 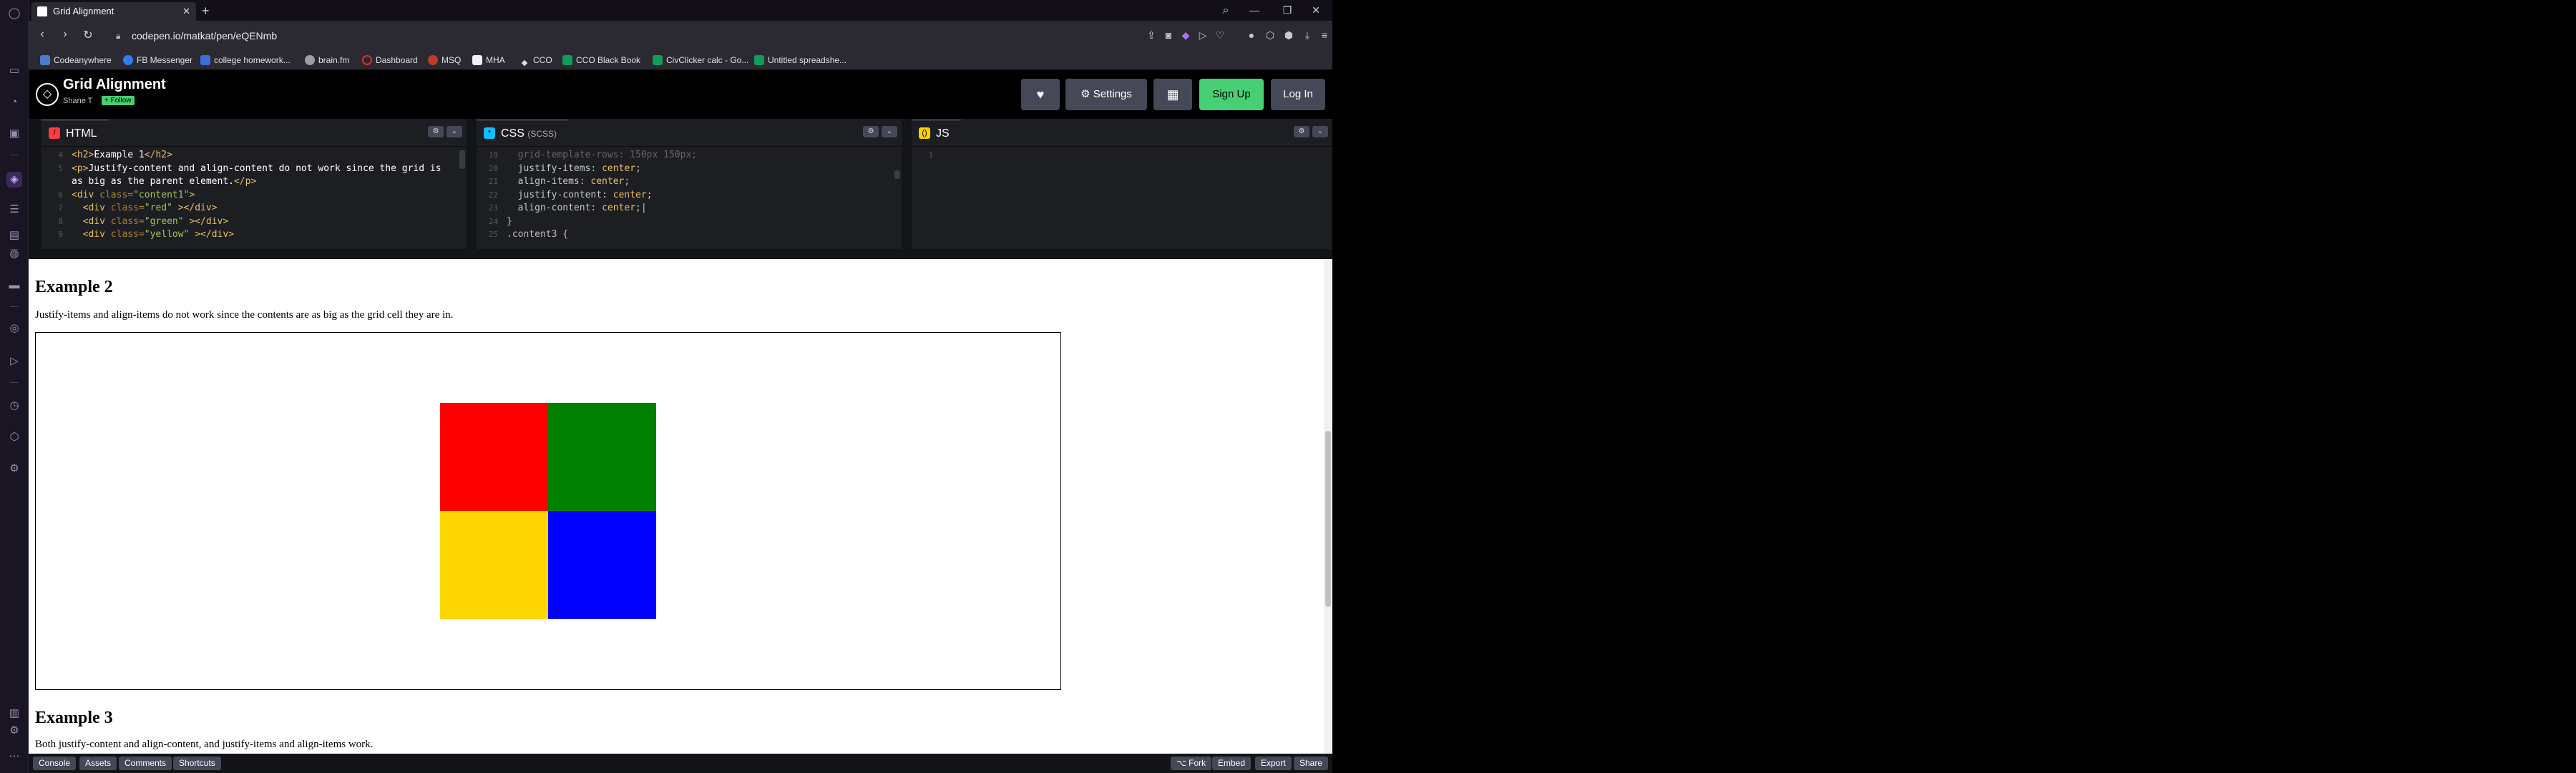 What do you see at coordinates (186, 12) in the screenshot?
I see `close-icon: ✕` at bounding box center [186, 12].